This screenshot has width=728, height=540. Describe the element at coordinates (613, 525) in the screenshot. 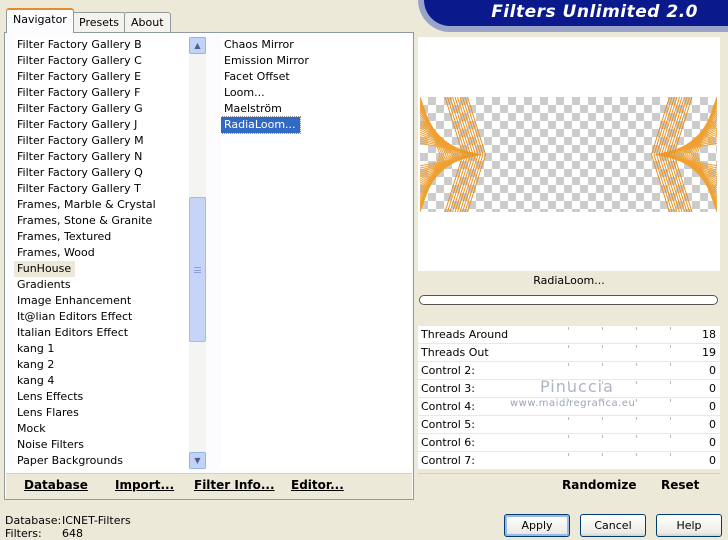

I see `cancel-button: Cancel` at that location.